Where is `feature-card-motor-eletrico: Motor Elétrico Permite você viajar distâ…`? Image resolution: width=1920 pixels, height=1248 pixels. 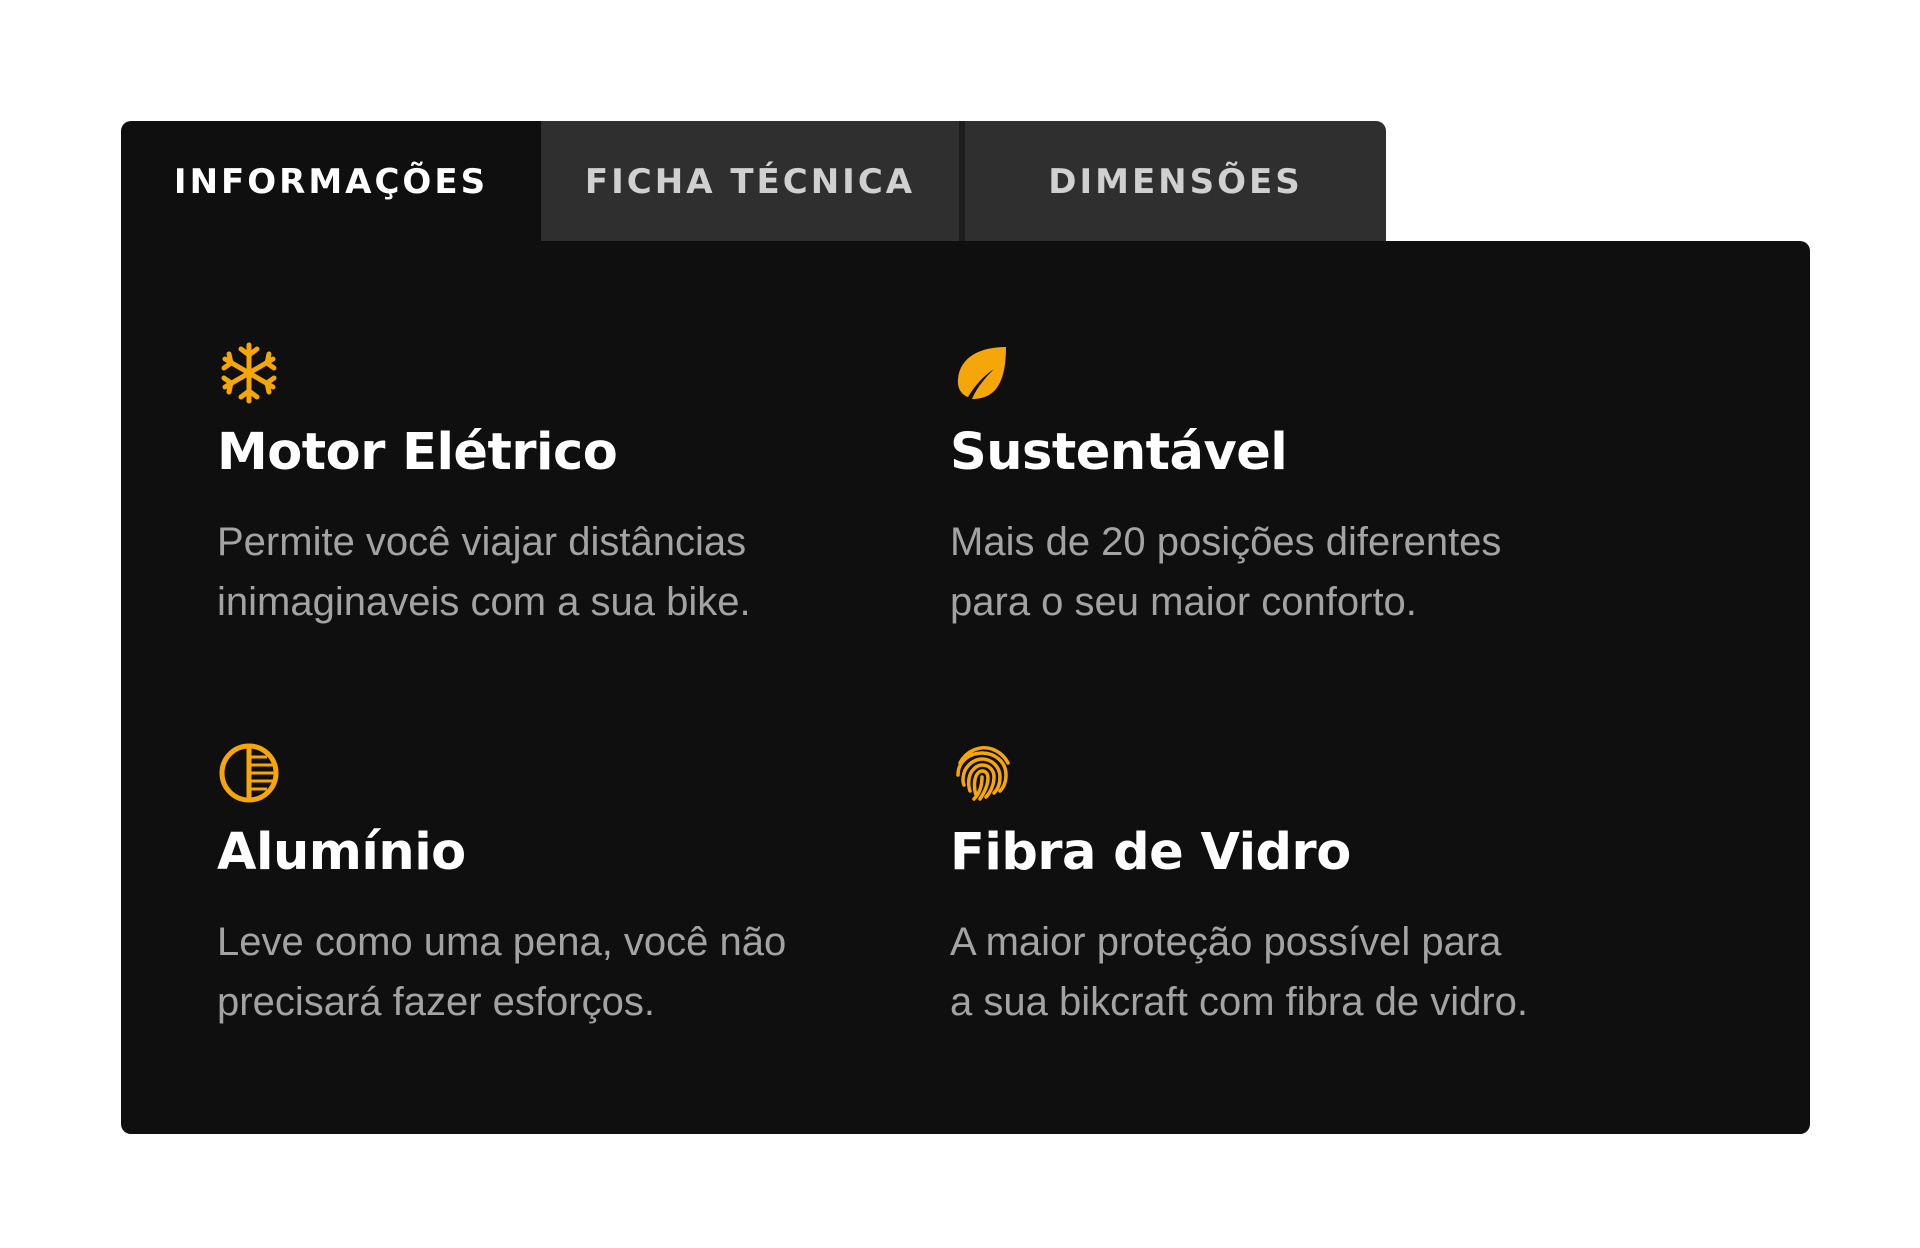
feature-card-motor-eletrico: Motor Elétrico Permite você viajar distâ… is located at coordinates (537, 486).